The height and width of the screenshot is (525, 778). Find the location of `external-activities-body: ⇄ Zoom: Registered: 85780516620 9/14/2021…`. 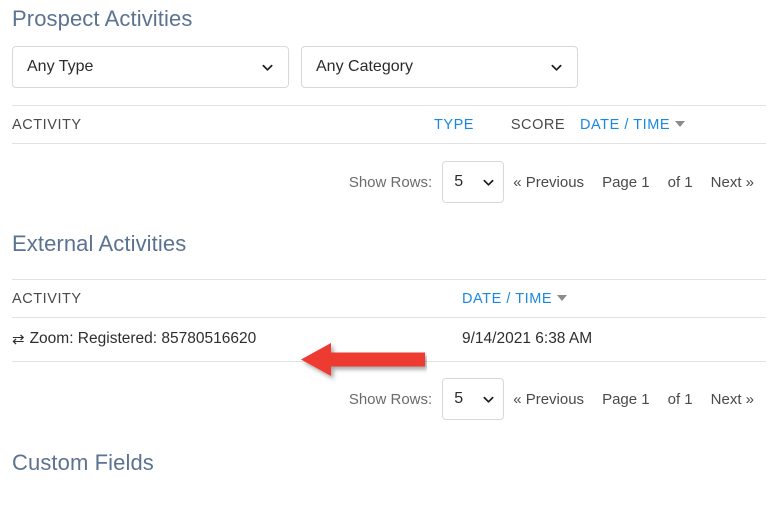

external-activities-body: ⇄ Zoom: Registered: 85780516620 9/14/2021… is located at coordinates (389, 339).